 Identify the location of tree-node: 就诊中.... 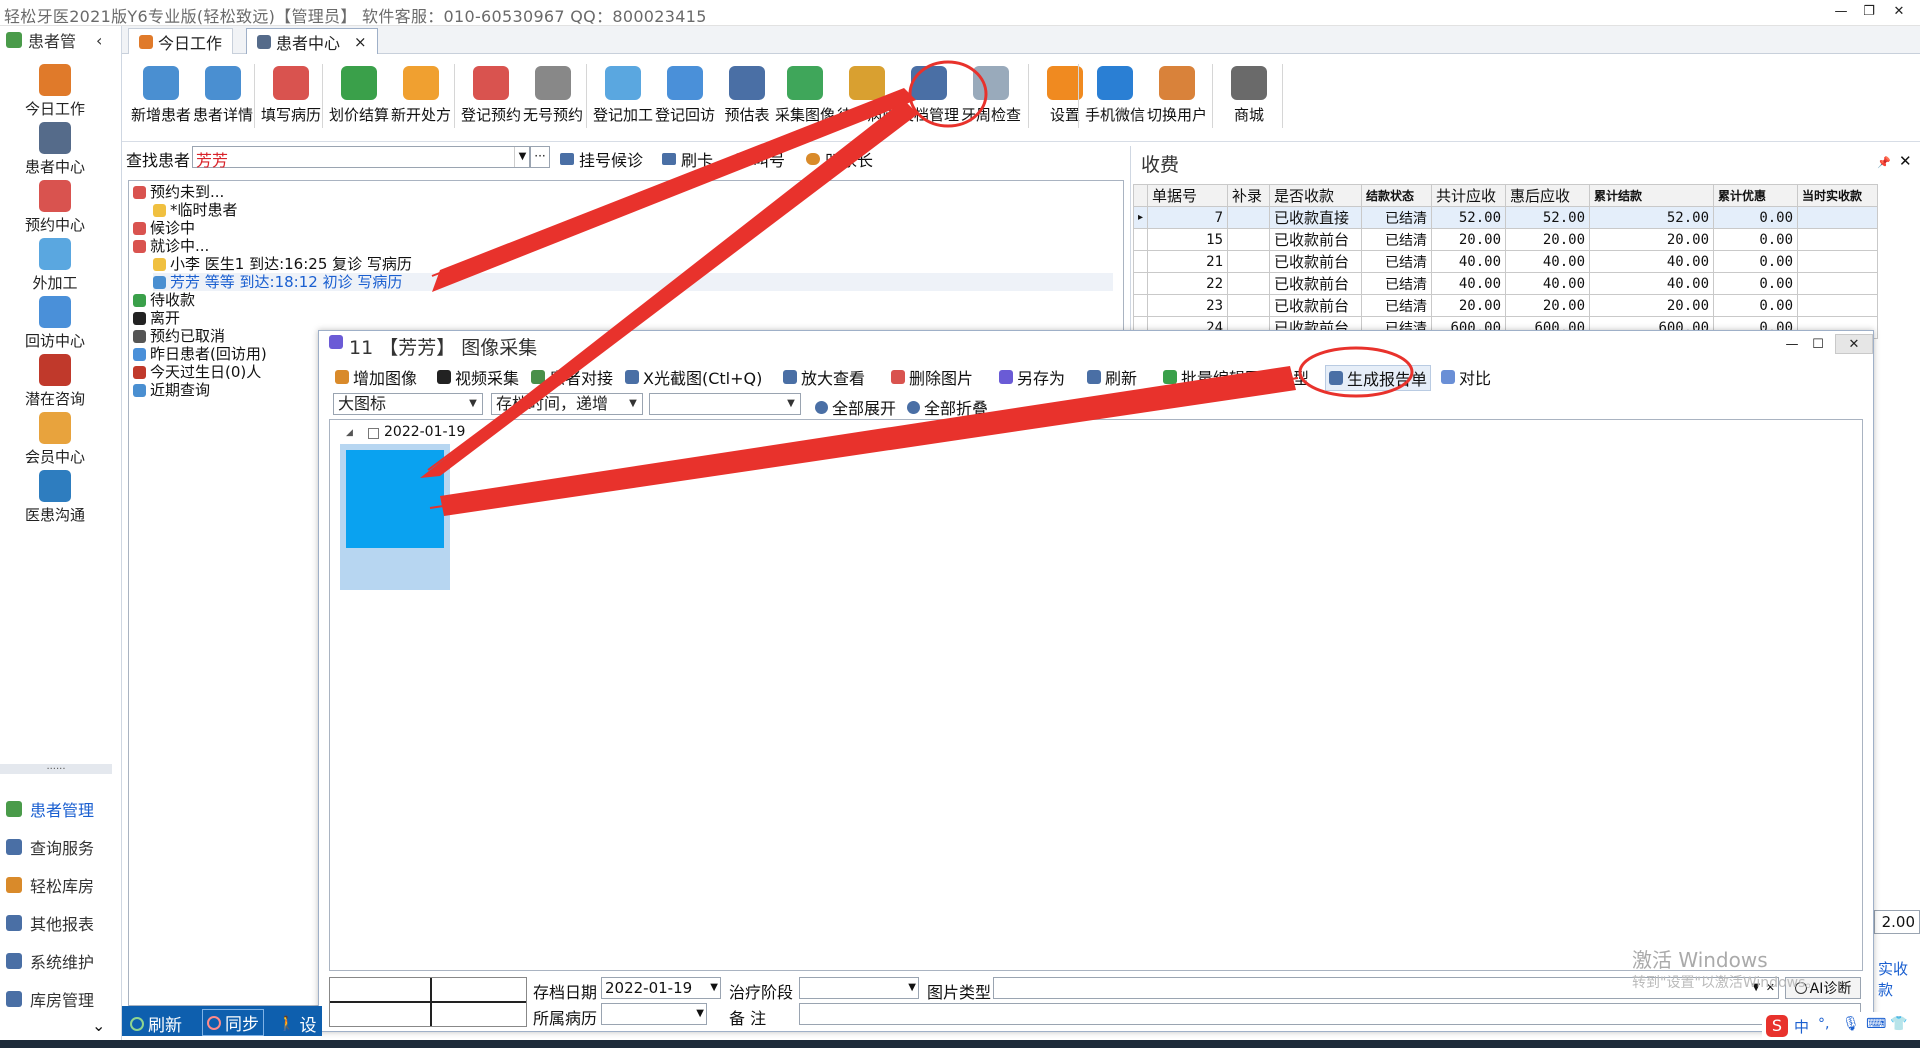
(171, 246).